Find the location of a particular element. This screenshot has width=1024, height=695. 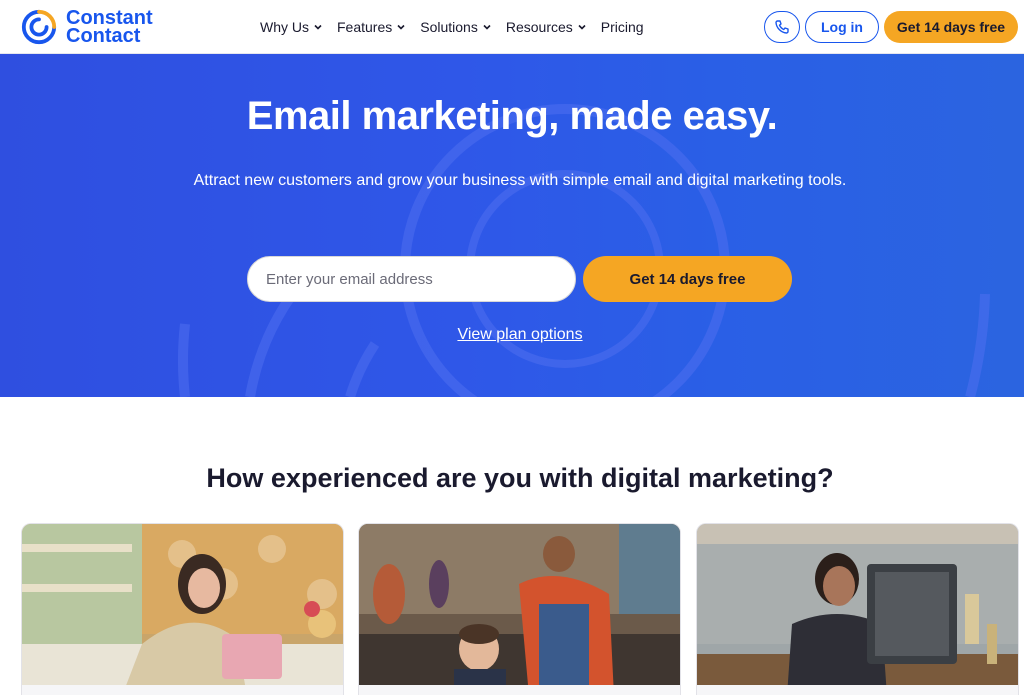

view-plan-options-link: View plan options is located at coordinates (512, 335).